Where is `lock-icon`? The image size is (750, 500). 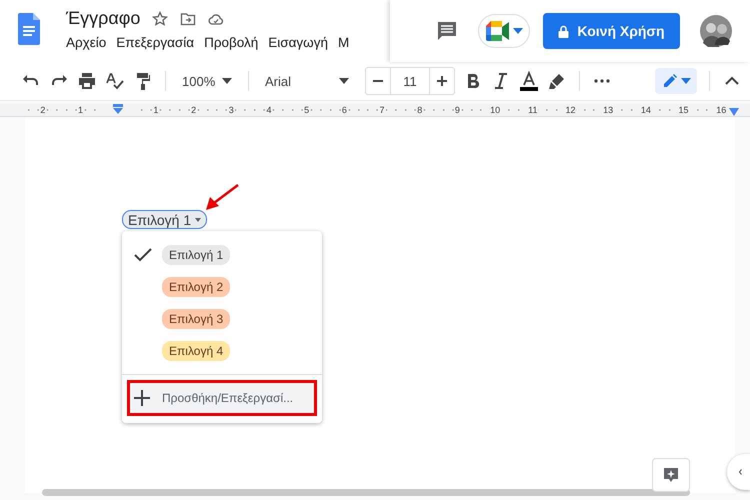
lock-icon is located at coordinates (564, 31).